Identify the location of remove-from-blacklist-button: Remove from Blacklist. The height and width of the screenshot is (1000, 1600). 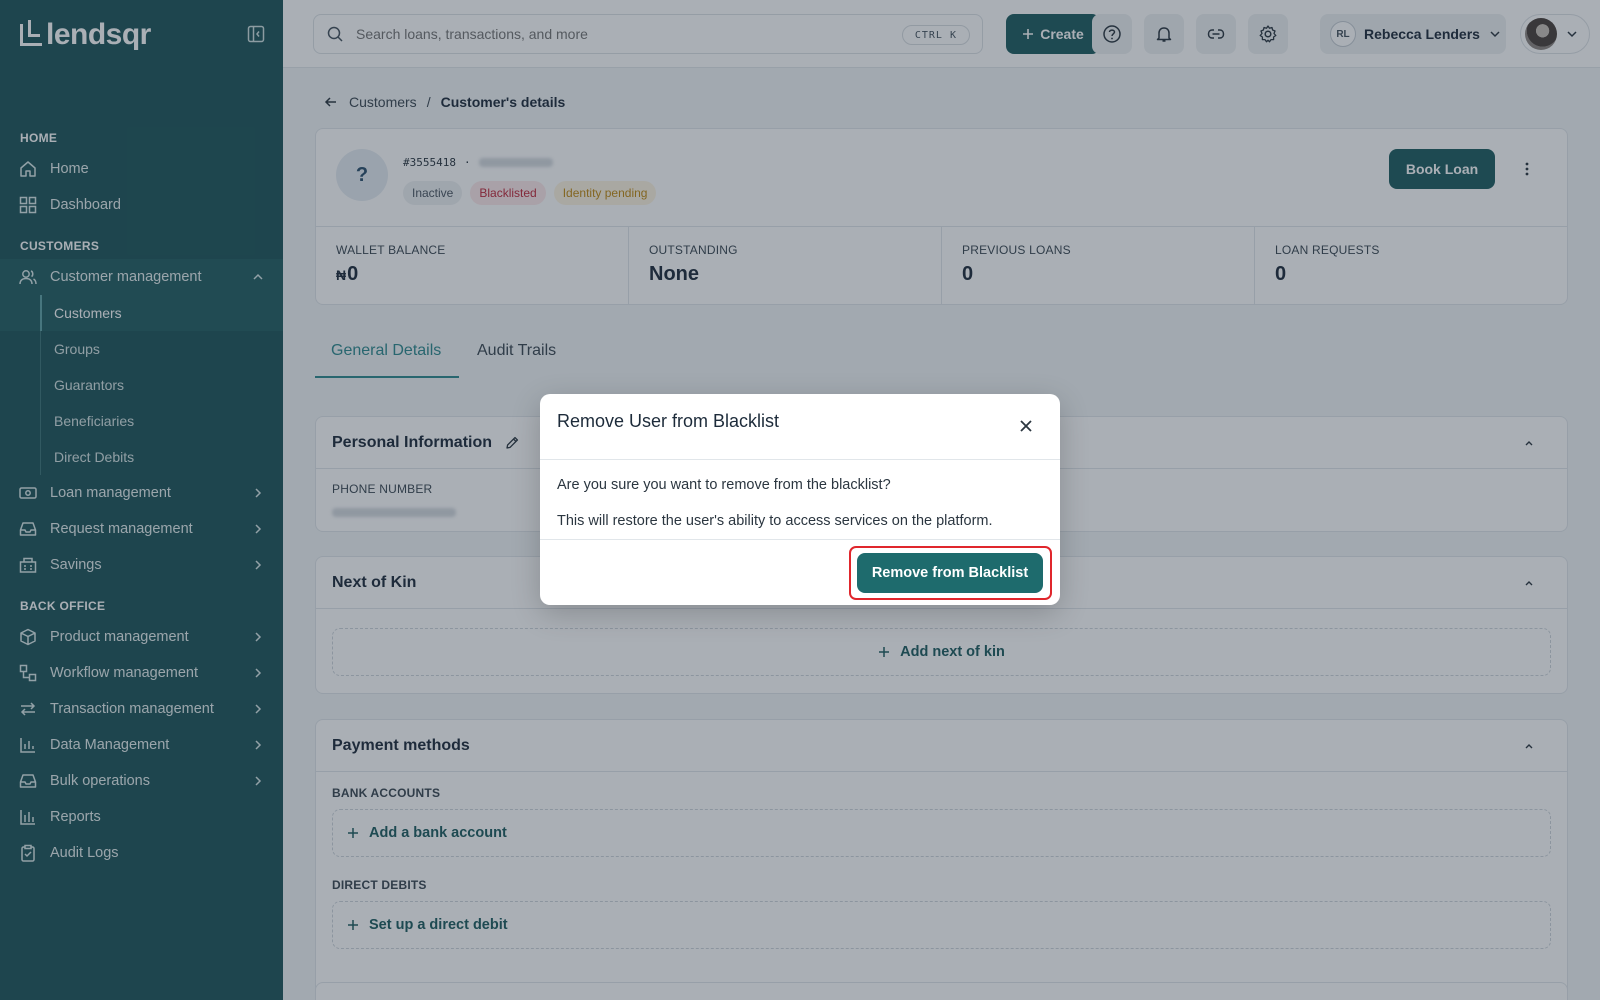
(950, 573).